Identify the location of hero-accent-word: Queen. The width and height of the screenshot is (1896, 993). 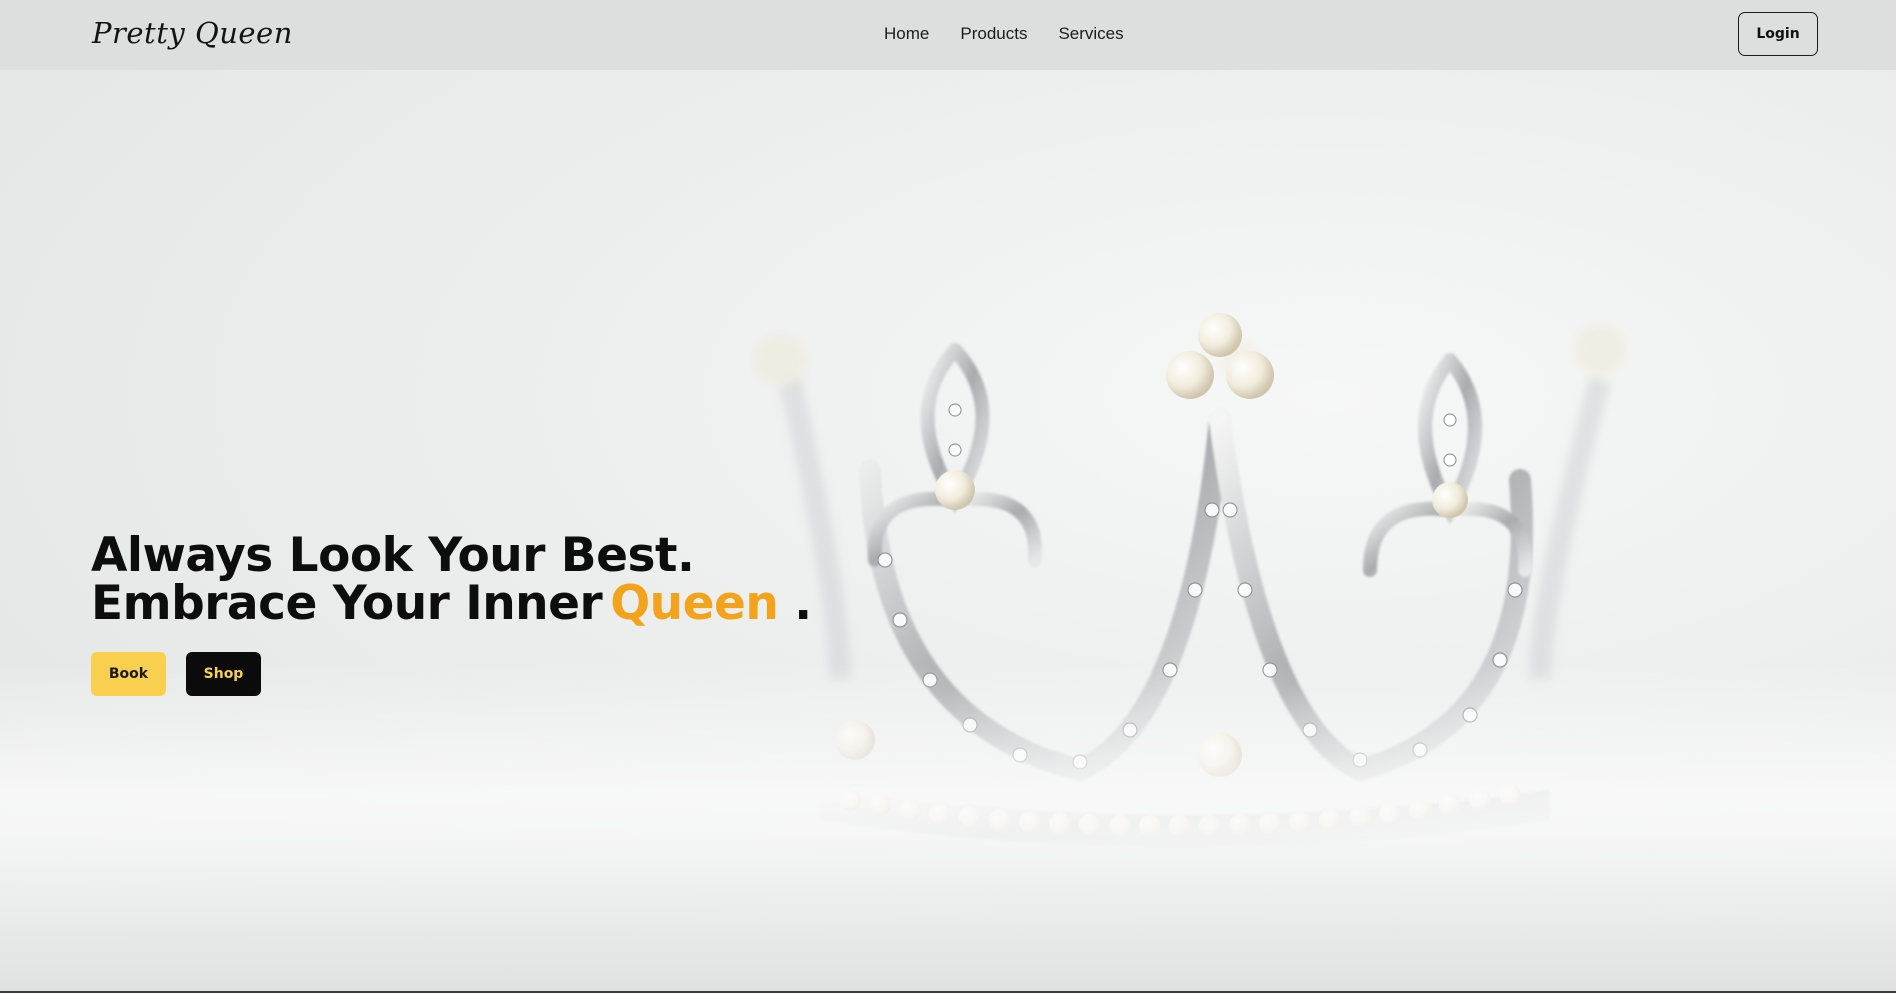
(694, 603).